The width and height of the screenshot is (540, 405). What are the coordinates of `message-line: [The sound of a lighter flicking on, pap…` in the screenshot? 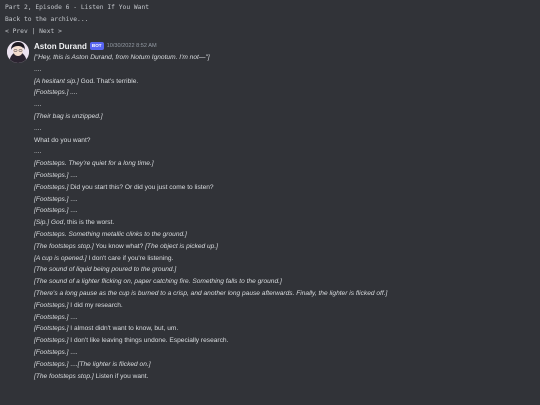 It's located at (284, 282).